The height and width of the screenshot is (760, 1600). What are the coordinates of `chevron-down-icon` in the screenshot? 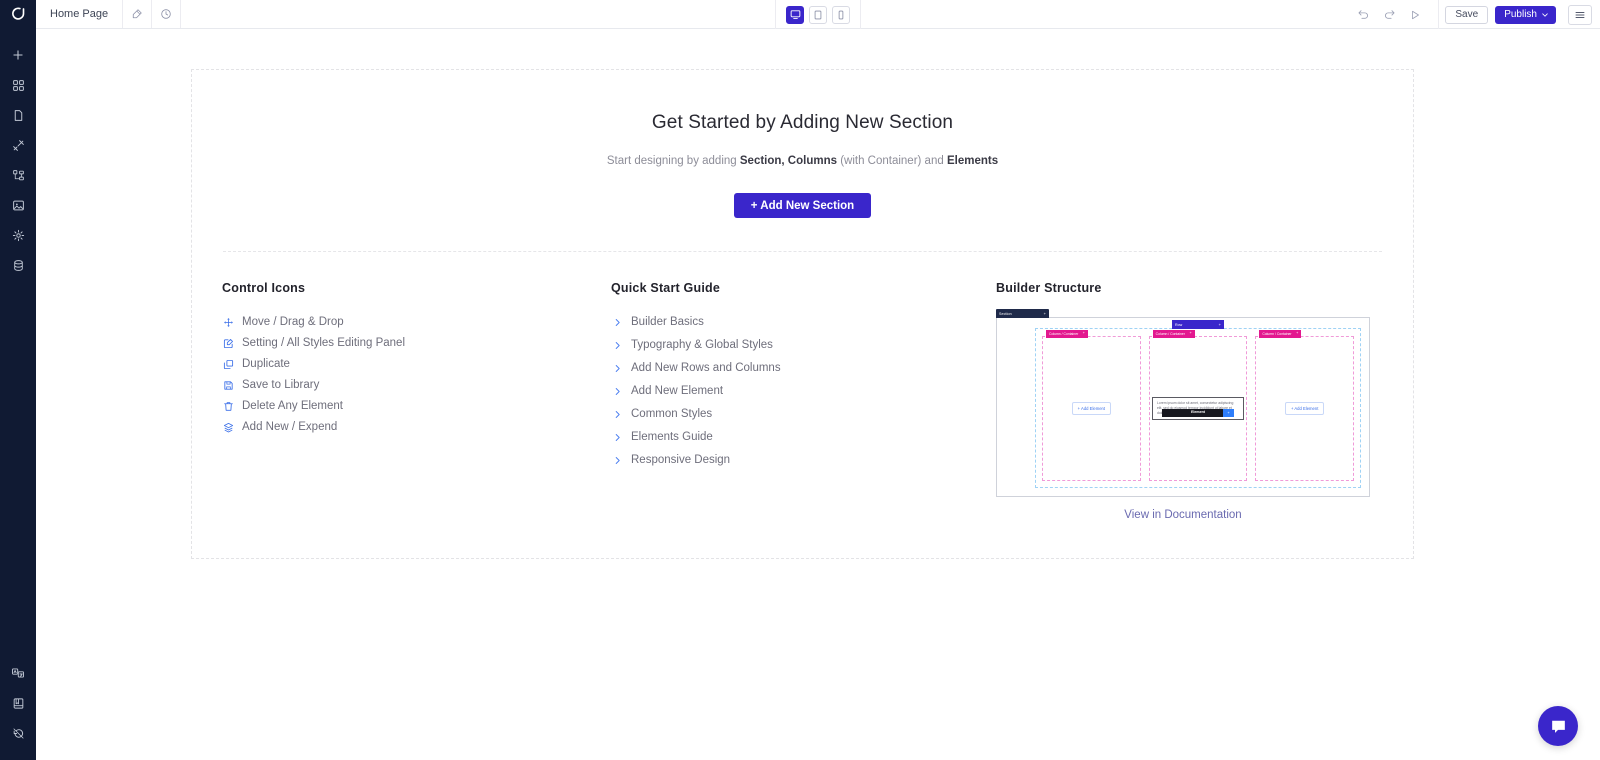 It's located at (1545, 14).